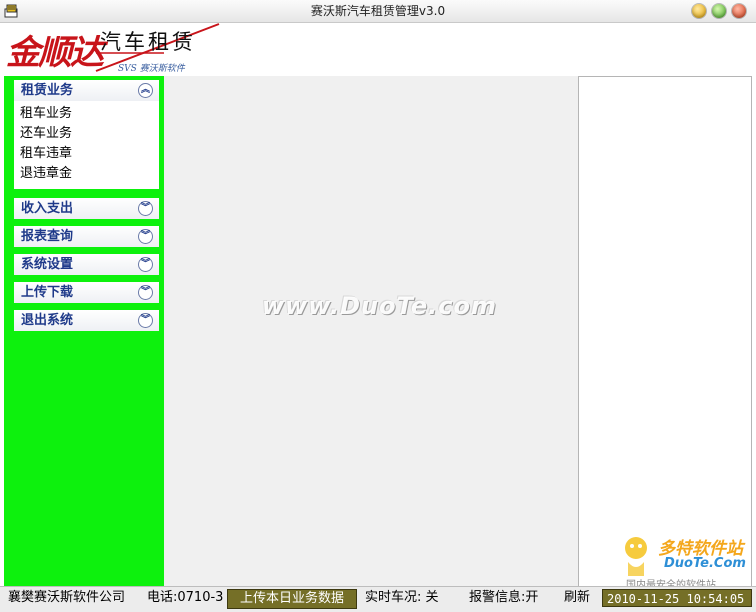 The height and width of the screenshot is (612, 756). What do you see at coordinates (55, 53) in the screenshot?
I see `logo-brand: 金顺达` at bounding box center [55, 53].